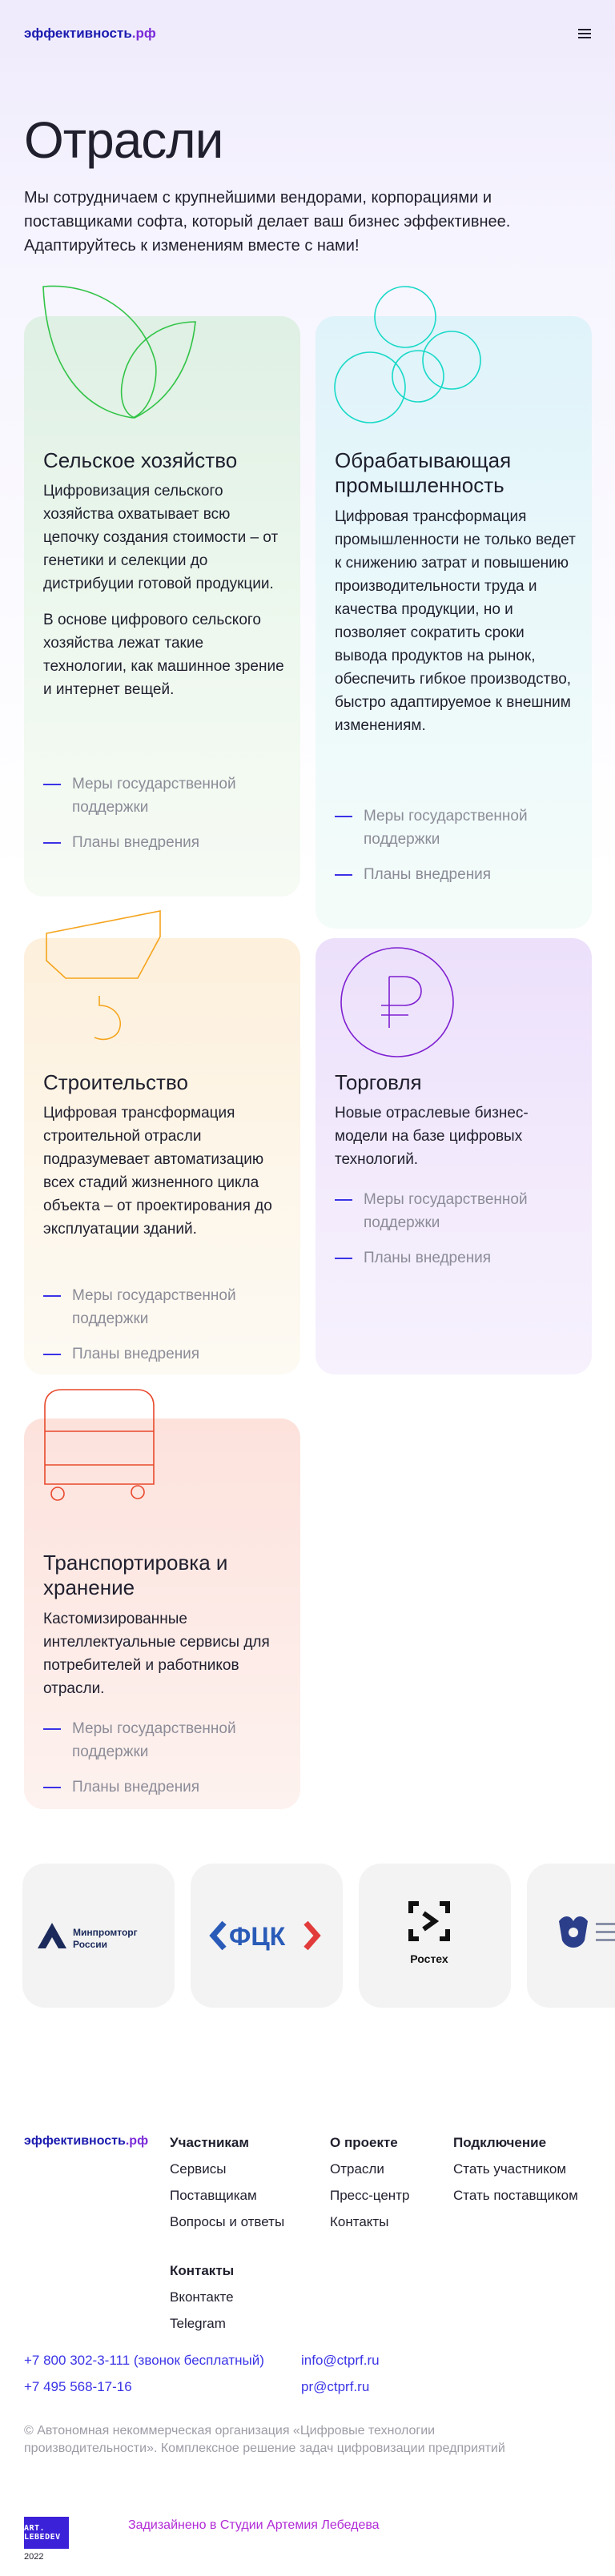 Image resolution: width=615 pixels, height=2576 pixels. I want to click on studio-credit-text: Задизайнено в Студии Артемия Лебедева, so click(254, 2525).